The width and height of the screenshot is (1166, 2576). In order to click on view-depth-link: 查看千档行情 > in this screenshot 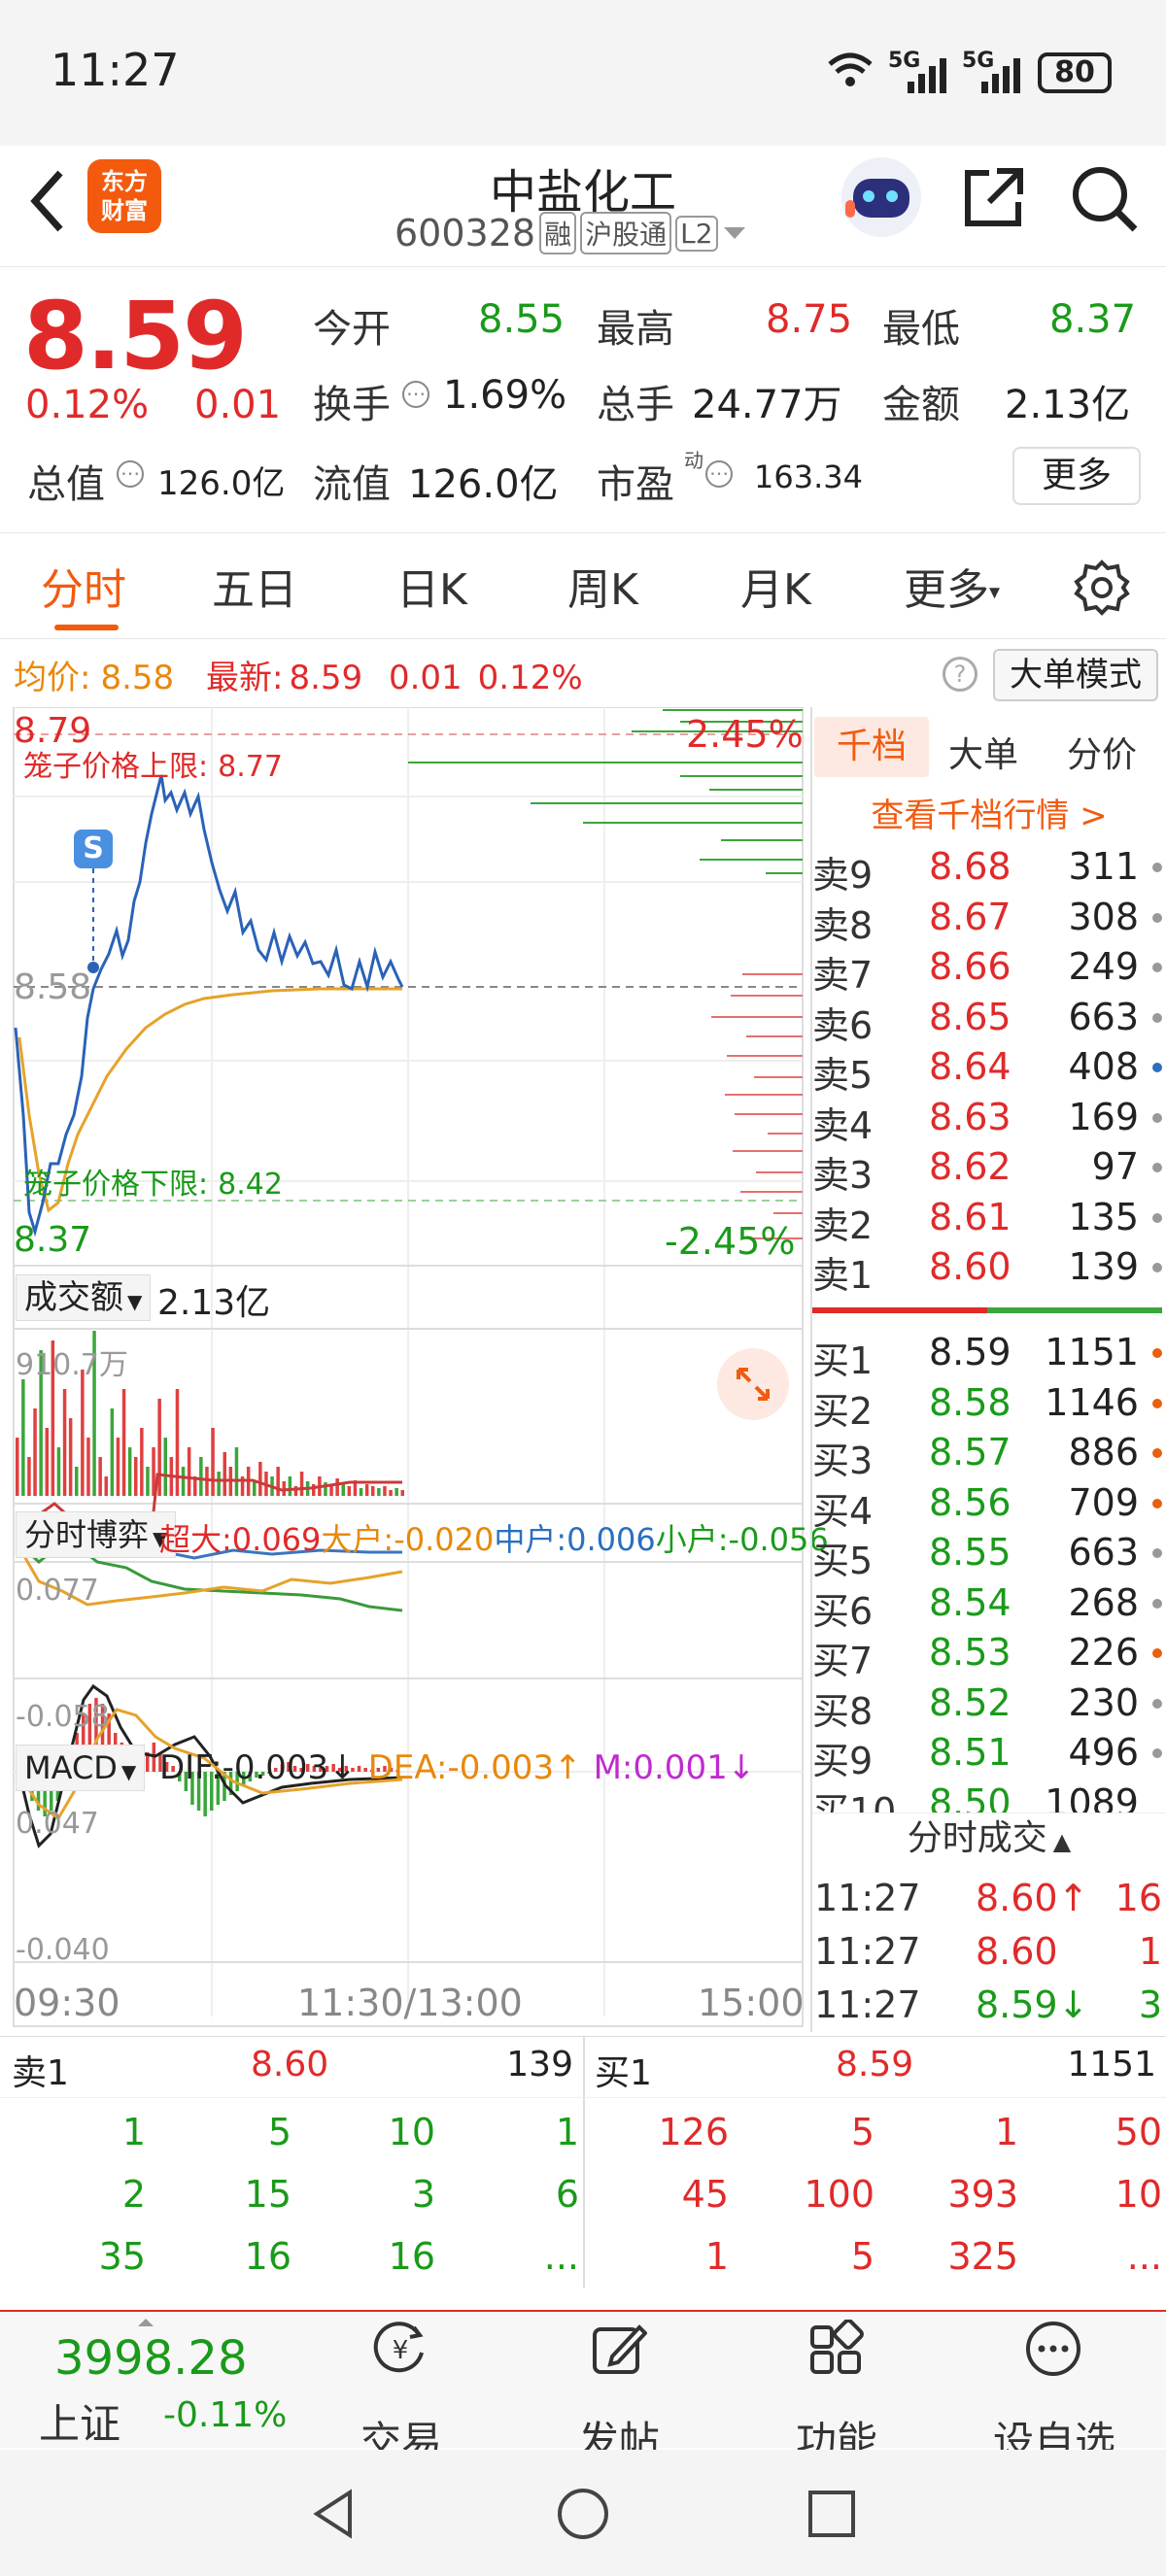, I will do `click(989, 812)`.